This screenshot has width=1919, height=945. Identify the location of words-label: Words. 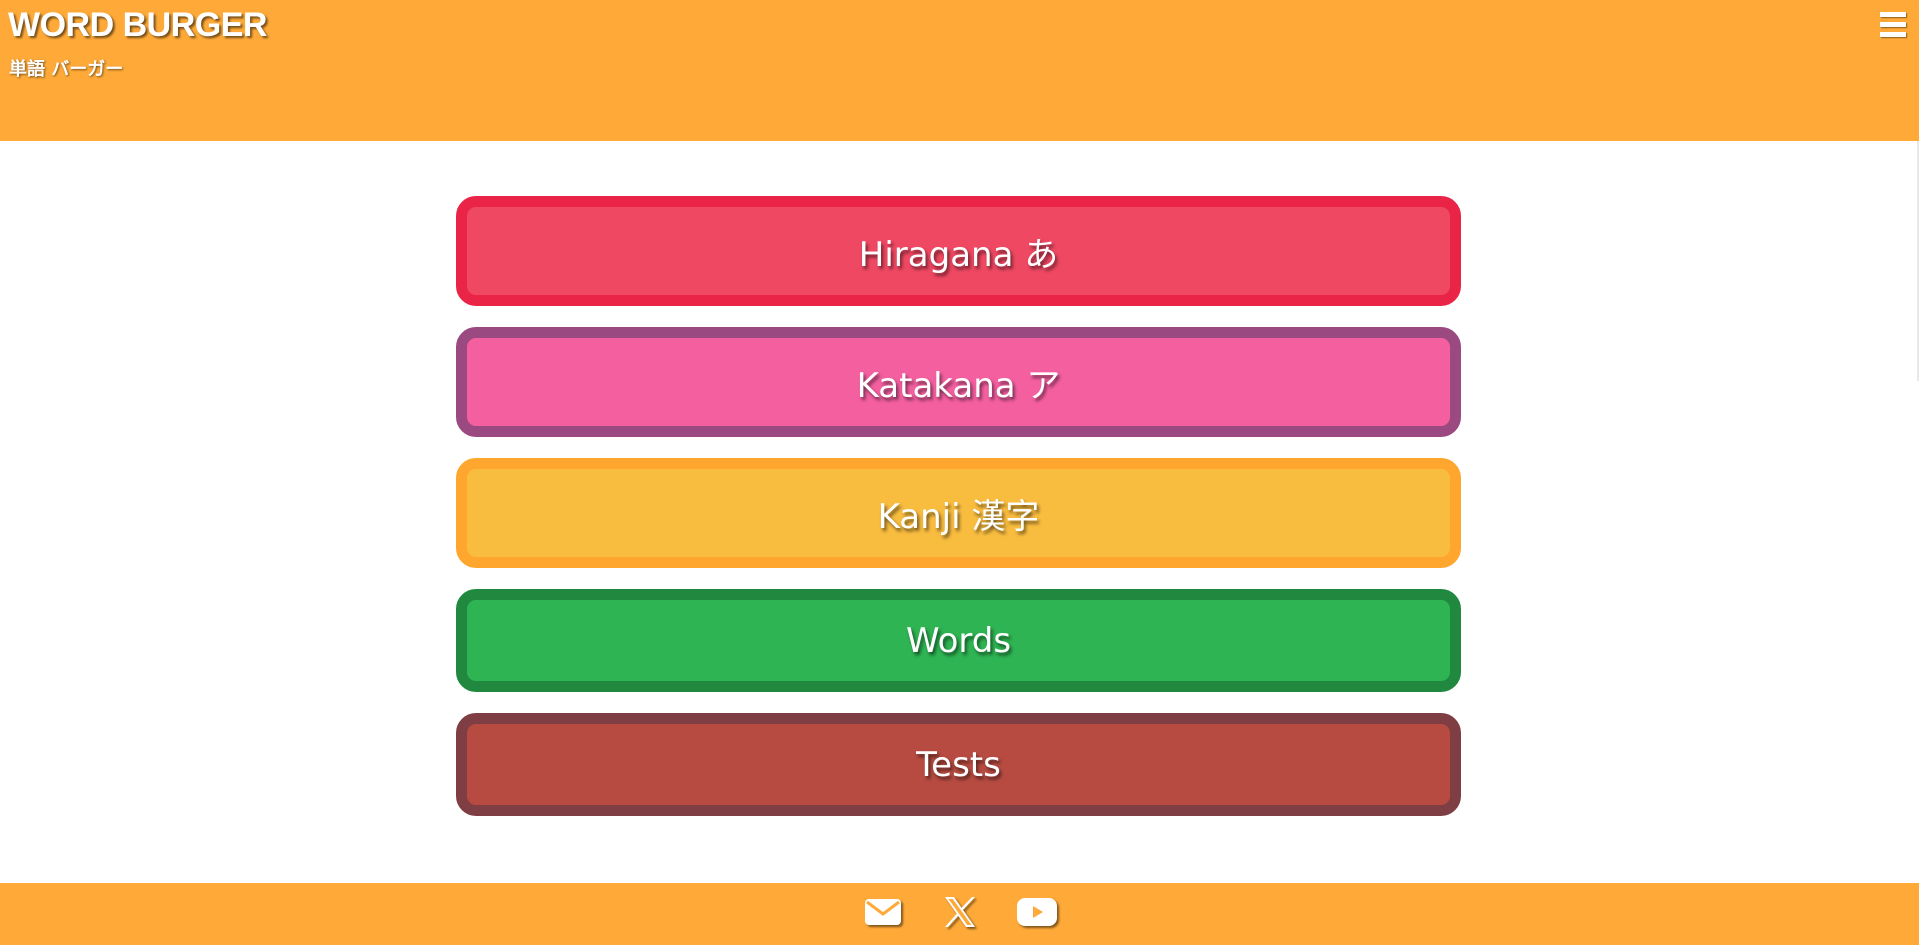
(958, 640).